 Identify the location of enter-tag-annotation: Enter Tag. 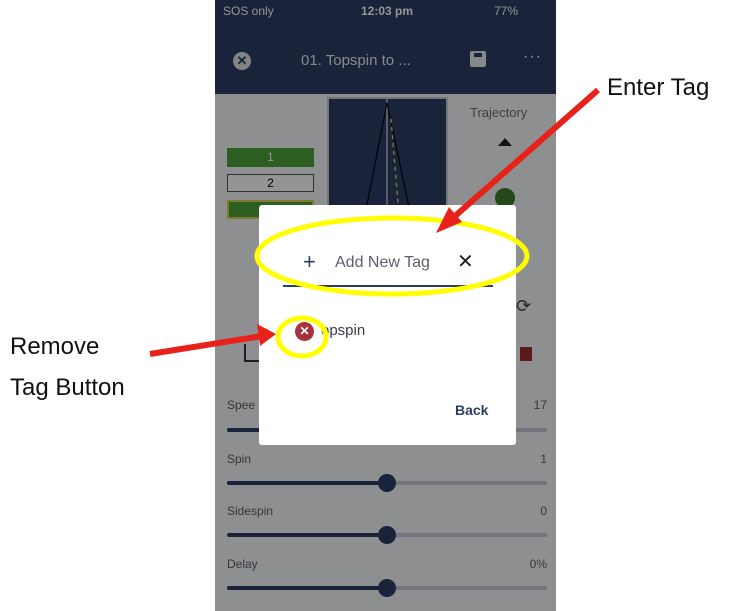
(658, 87).